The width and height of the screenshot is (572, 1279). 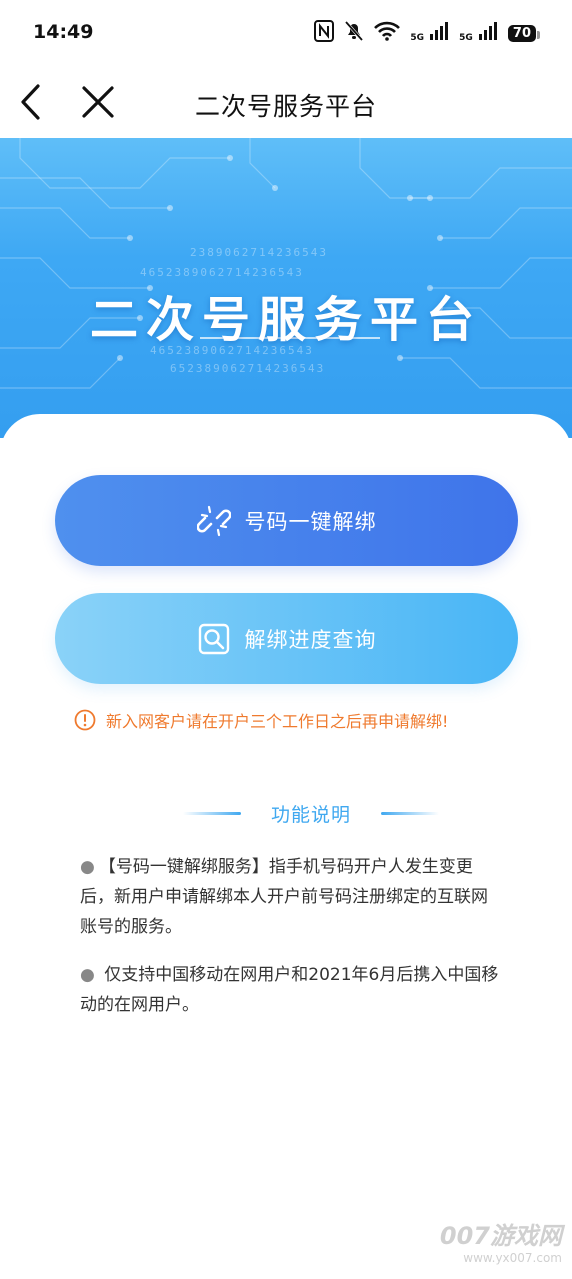 I want to click on battery-indicator: 70, so click(x=524, y=33).